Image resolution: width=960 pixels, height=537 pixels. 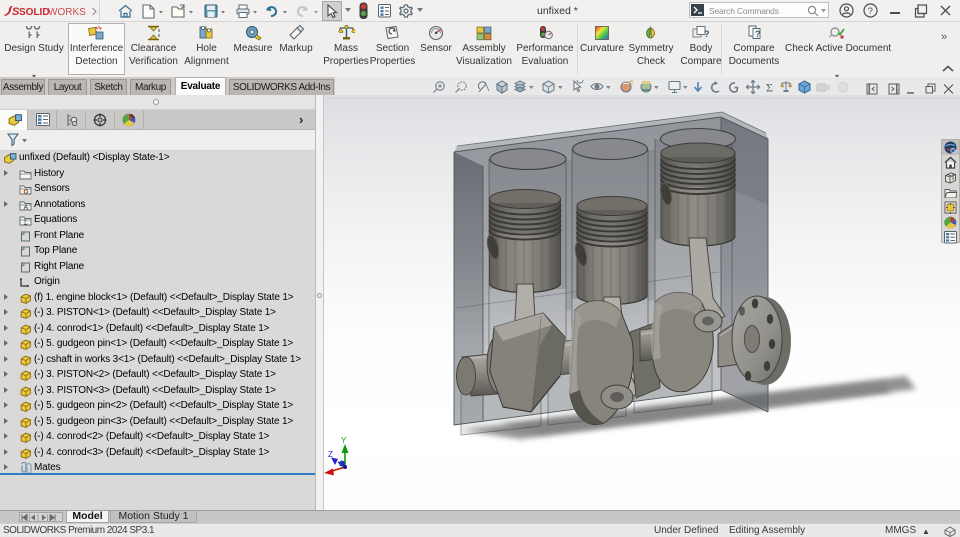 What do you see at coordinates (330, 454) in the screenshot?
I see `svg-text: Z` at bounding box center [330, 454].